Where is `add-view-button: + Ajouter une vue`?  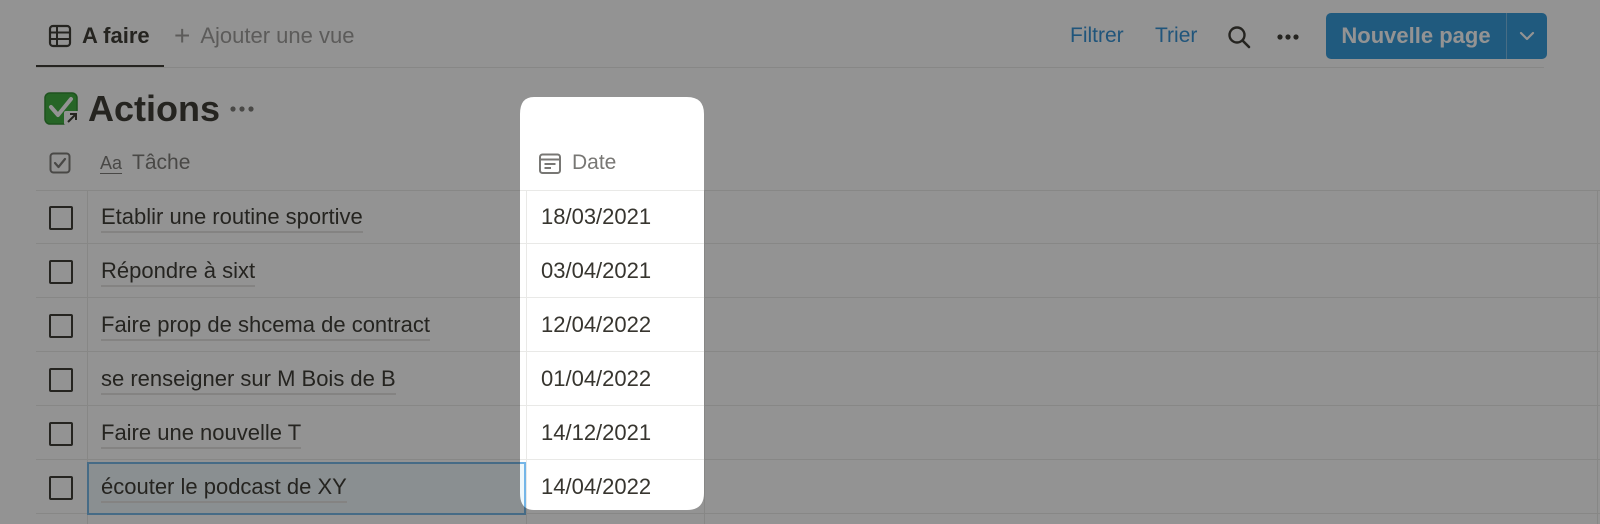
add-view-button: + Ajouter une vue is located at coordinates (264, 36).